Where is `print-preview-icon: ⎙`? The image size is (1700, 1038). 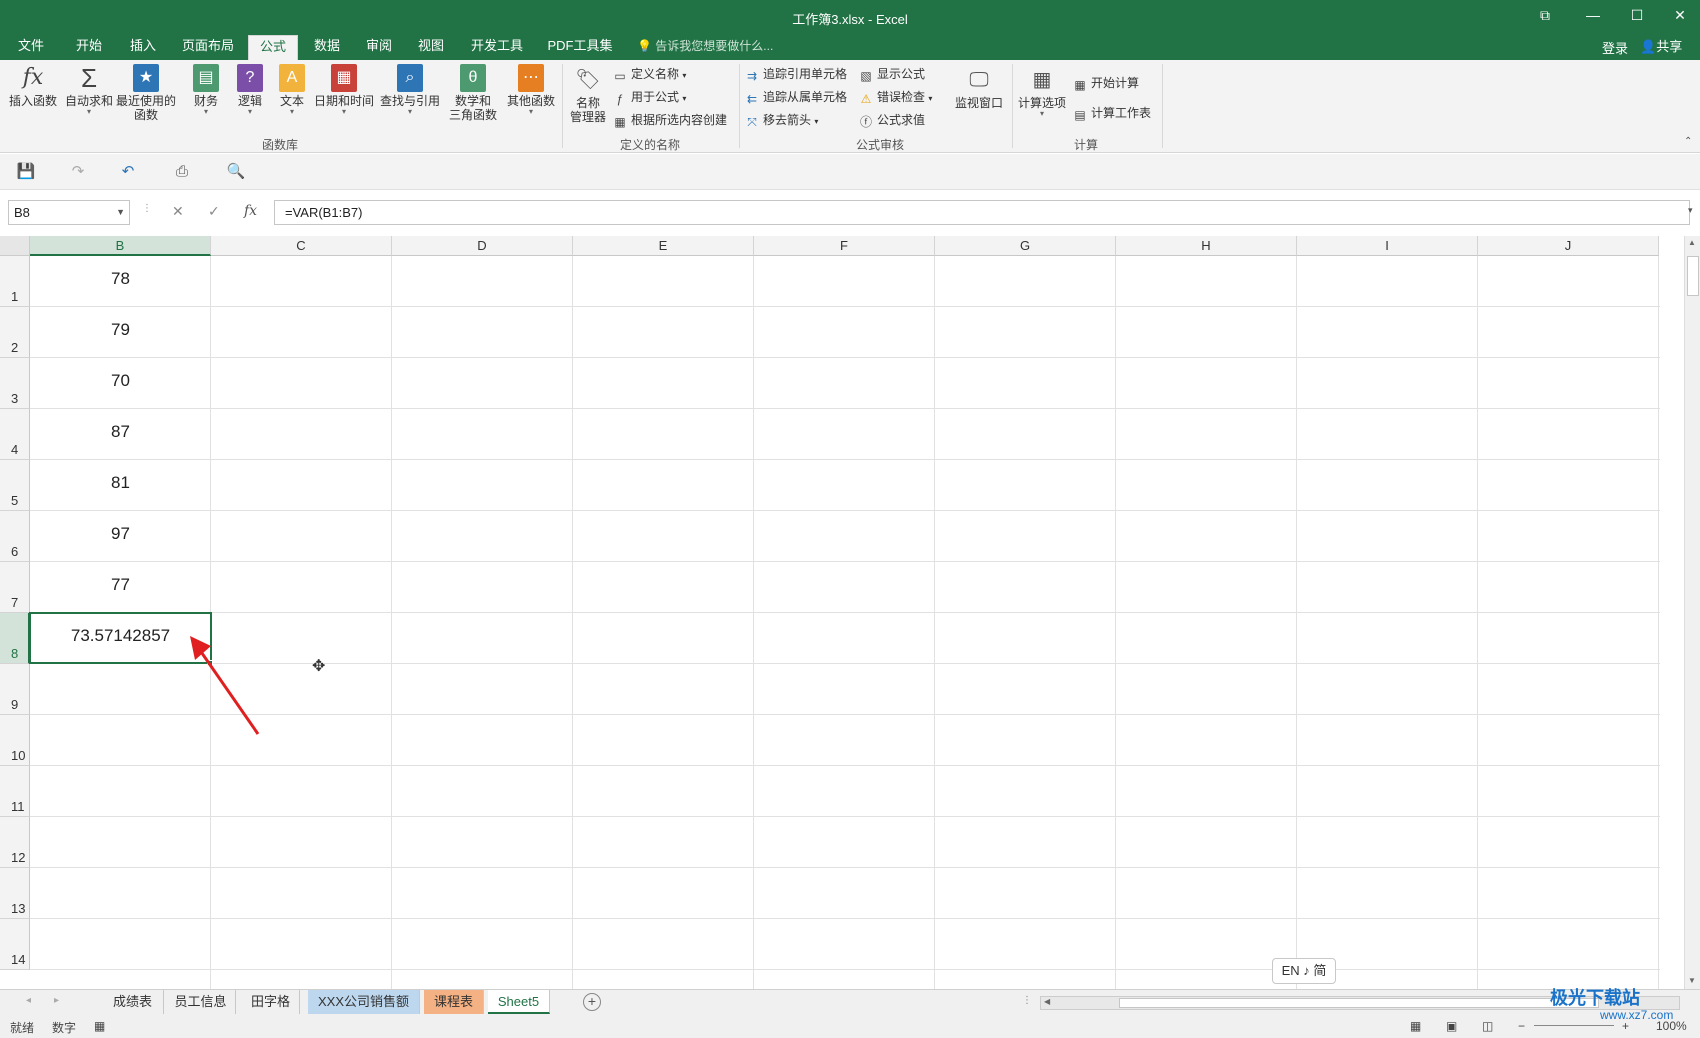 print-preview-icon: ⎙ is located at coordinates (182, 172).